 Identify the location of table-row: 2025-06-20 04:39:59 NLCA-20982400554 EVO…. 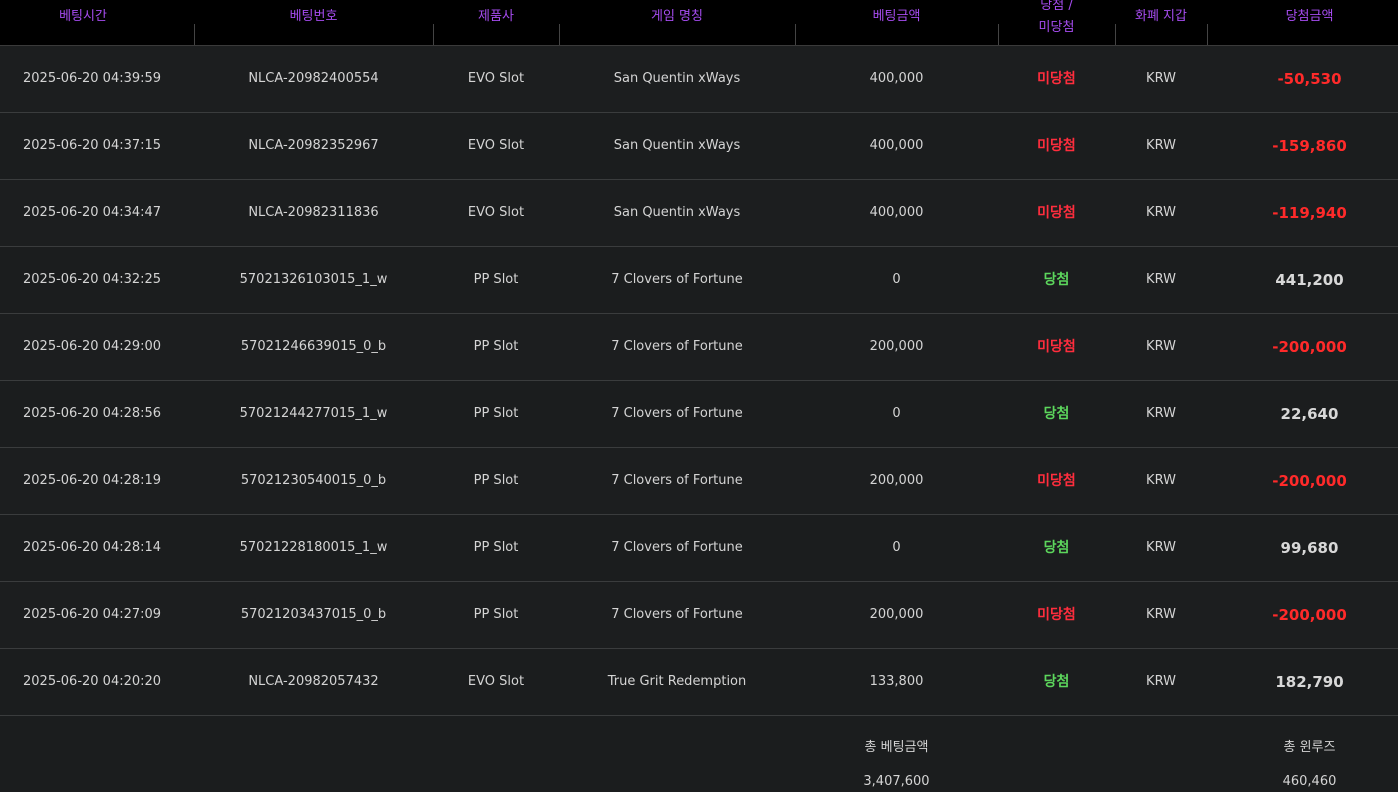
(699, 79).